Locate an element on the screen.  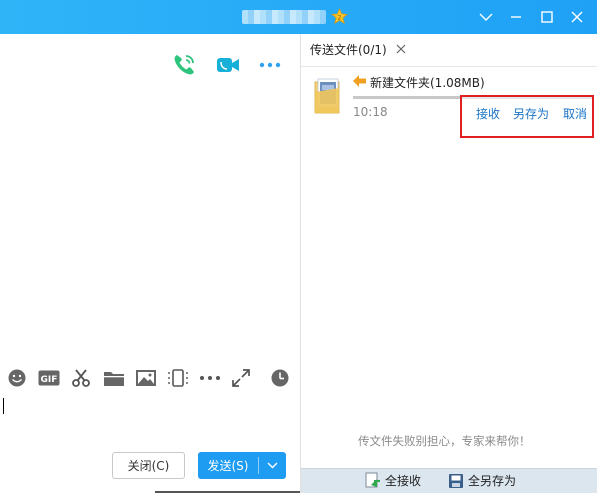
maximize-icon is located at coordinates (547, 17).